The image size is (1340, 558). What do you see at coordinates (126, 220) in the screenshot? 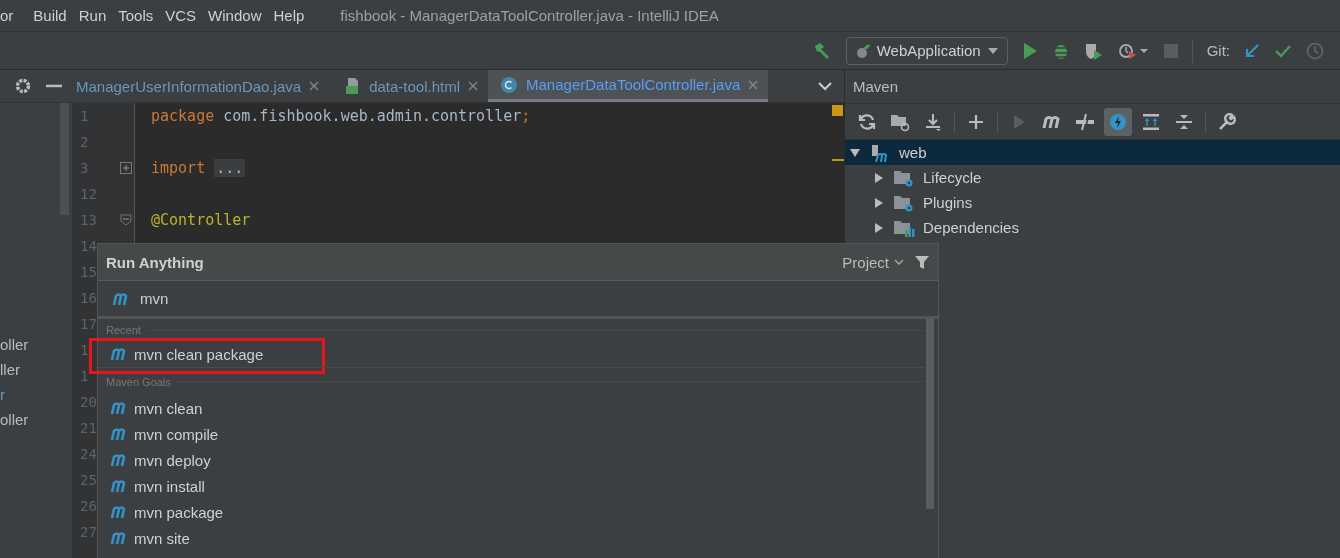
I see `fold-marker-icon` at bounding box center [126, 220].